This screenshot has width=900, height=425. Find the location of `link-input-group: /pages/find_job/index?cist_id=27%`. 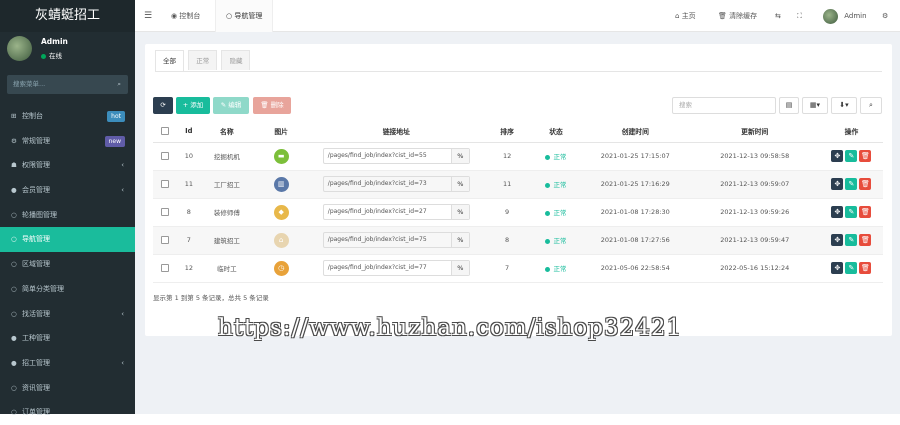

link-input-group: /pages/find_job/index?cist_id=27% is located at coordinates (396, 212).